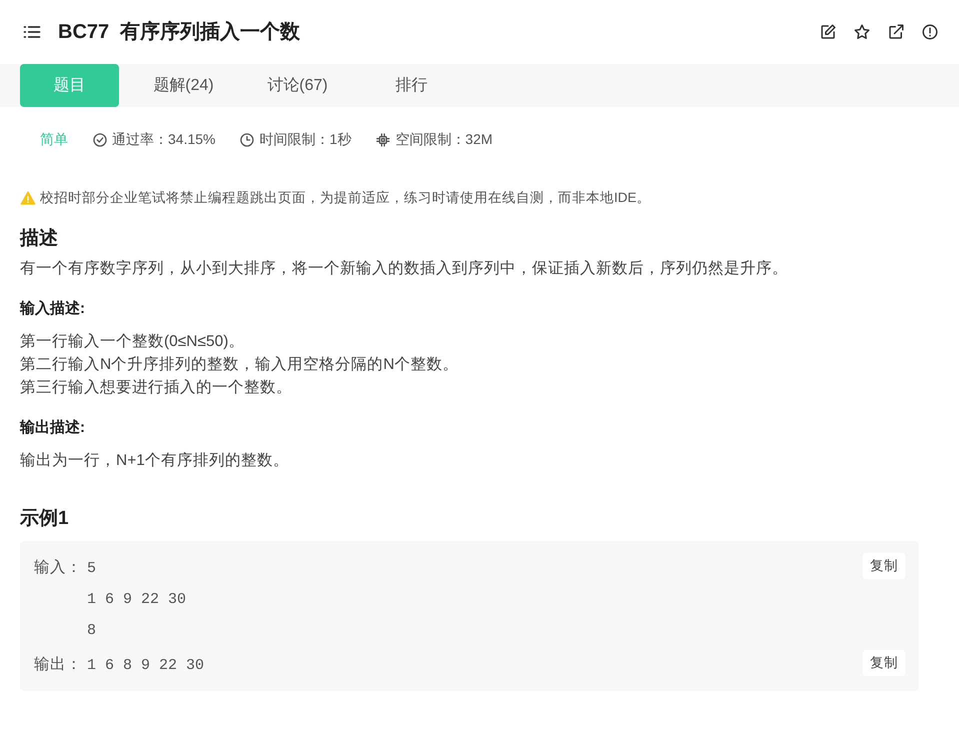 The height and width of the screenshot is (750, 959). Describe the element at coordinates (58, 664) in the screenshot. I see `io-label: 输出：` at that location.